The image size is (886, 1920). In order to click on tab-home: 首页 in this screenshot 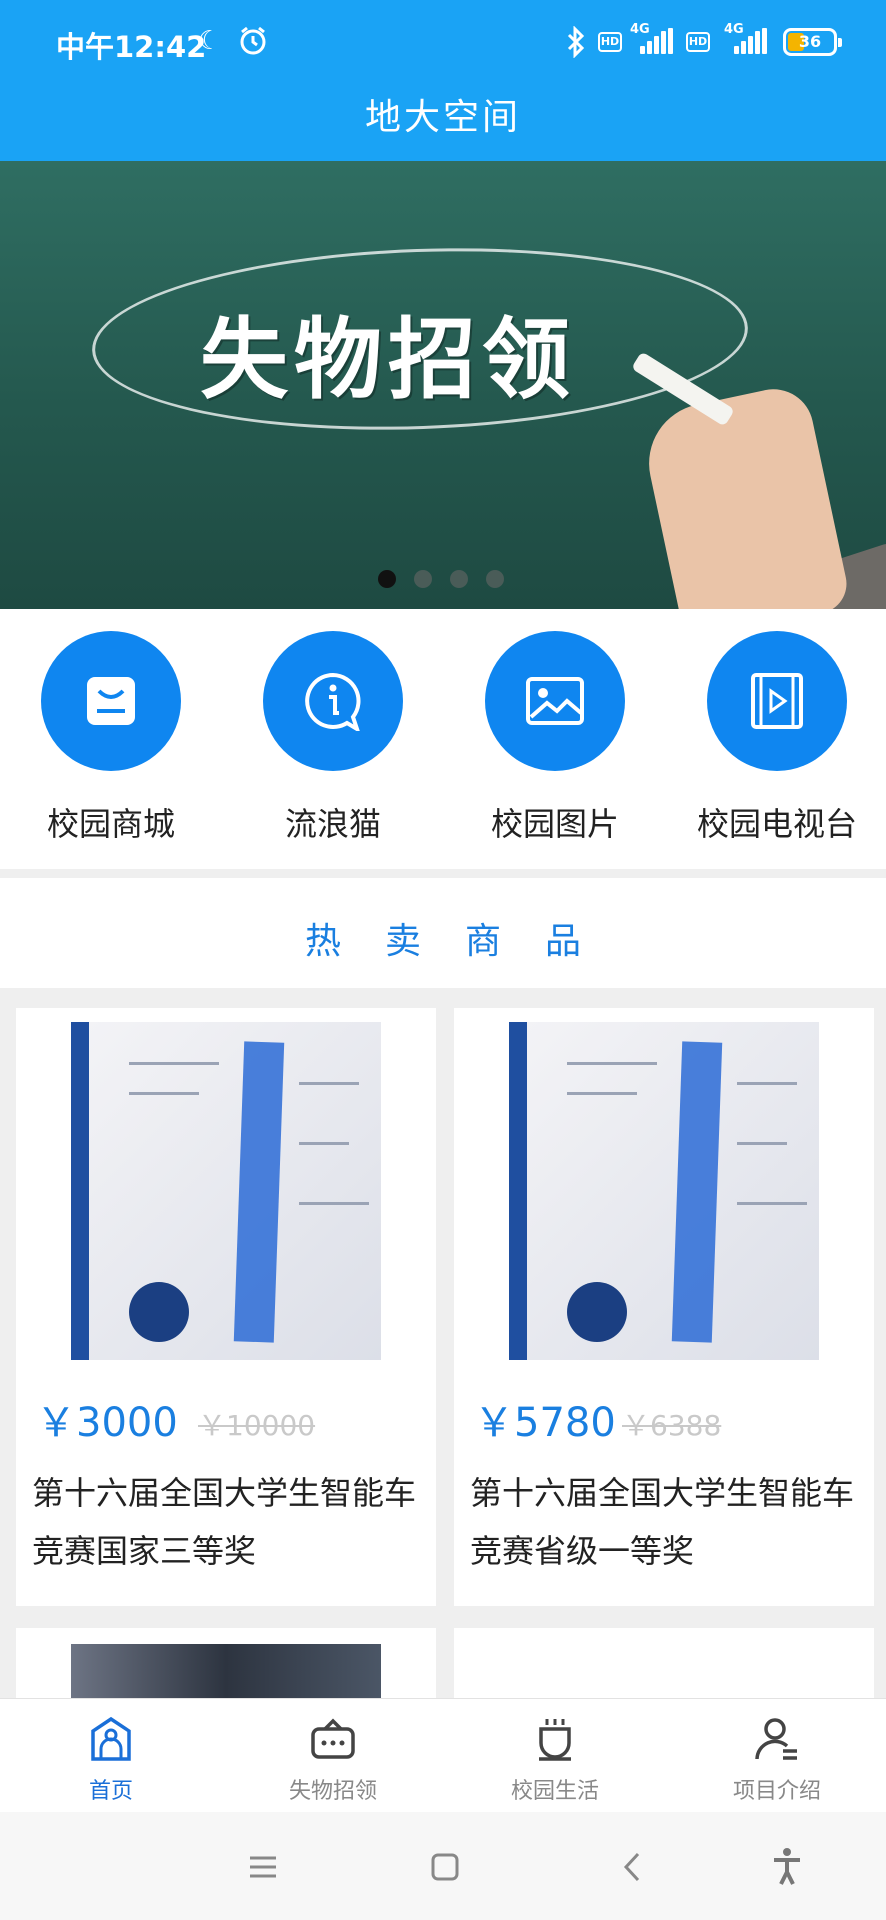, I will do `click(111, 1761)`.